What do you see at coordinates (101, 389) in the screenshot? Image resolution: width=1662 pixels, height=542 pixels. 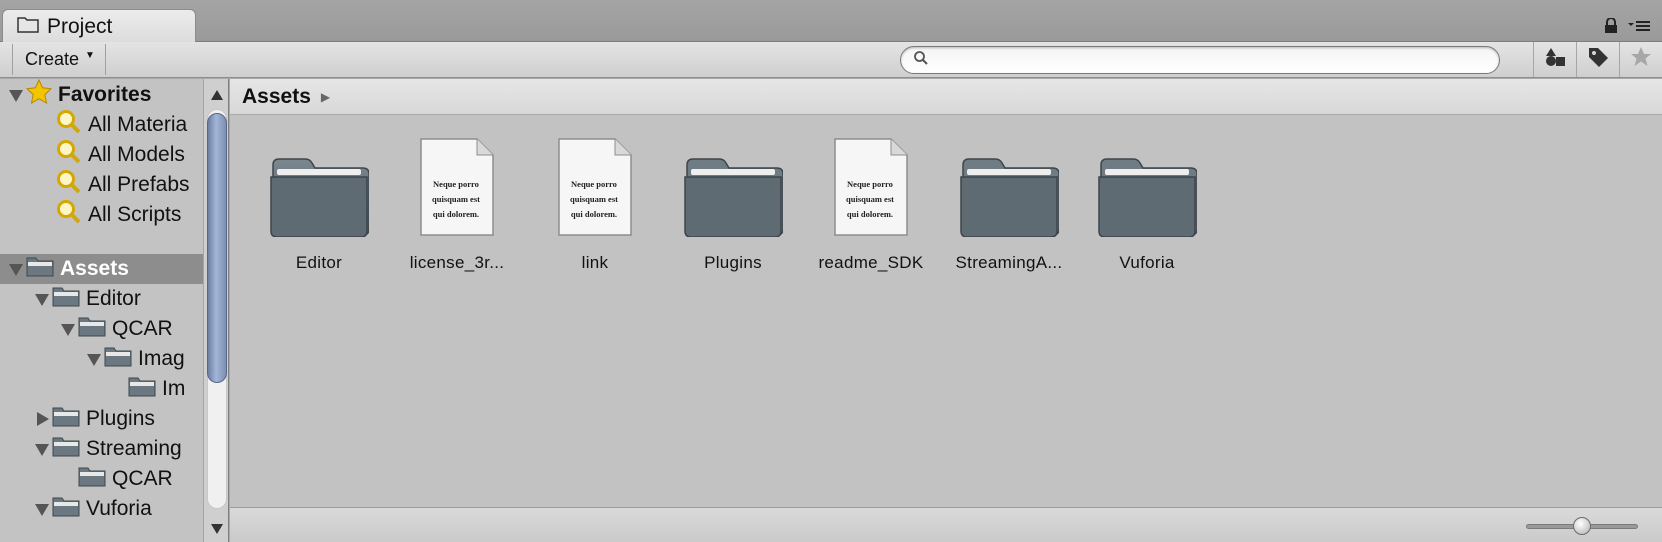 I see `tree-item-im: Im` at bounding box center [101, 389].